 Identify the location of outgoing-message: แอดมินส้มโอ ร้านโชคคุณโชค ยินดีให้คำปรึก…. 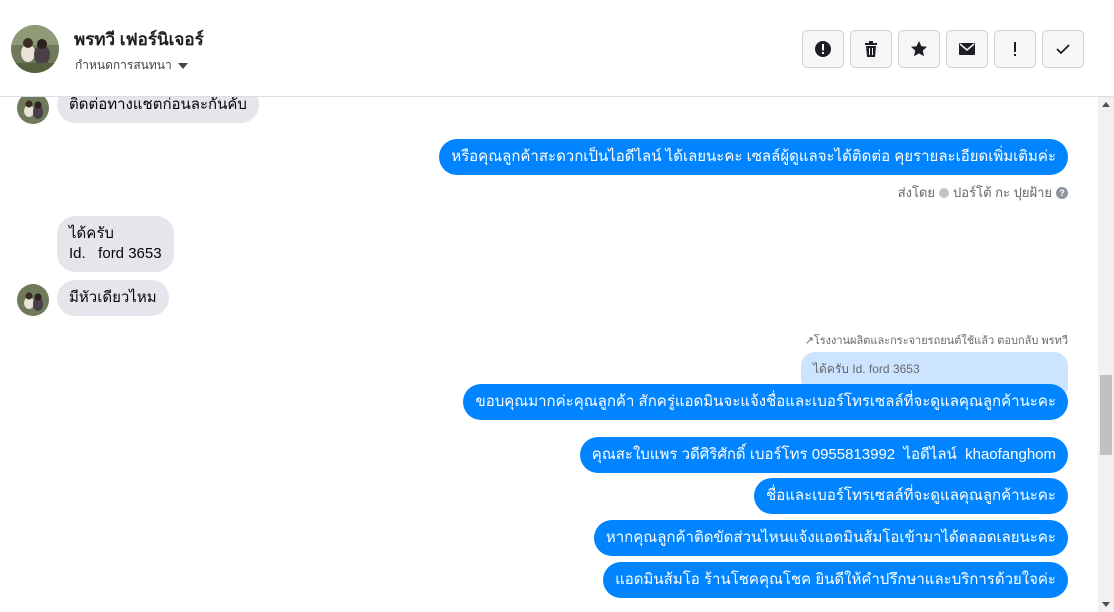
(835, 580).